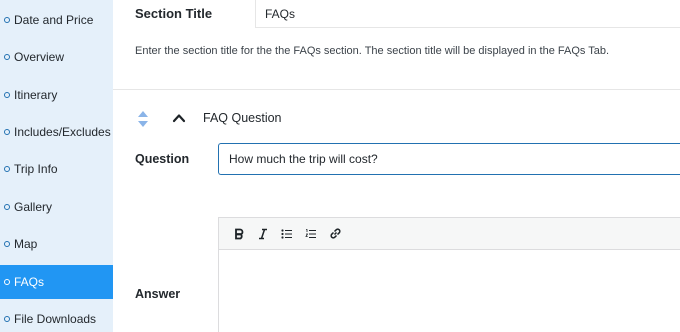  What do you see at coordinates (239, 234) in the screenshot?
I see `bold-icon` at bounding box center [239, 234].